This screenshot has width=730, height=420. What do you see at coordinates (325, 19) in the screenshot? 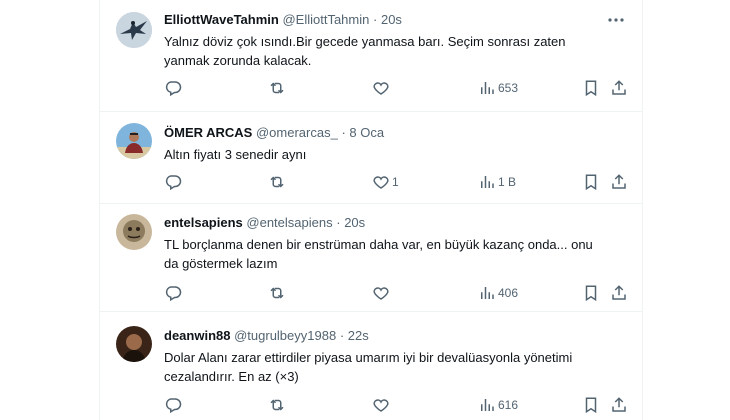
I see `user-handle: @ElliottTahmin` at bounding box center [325, 19].